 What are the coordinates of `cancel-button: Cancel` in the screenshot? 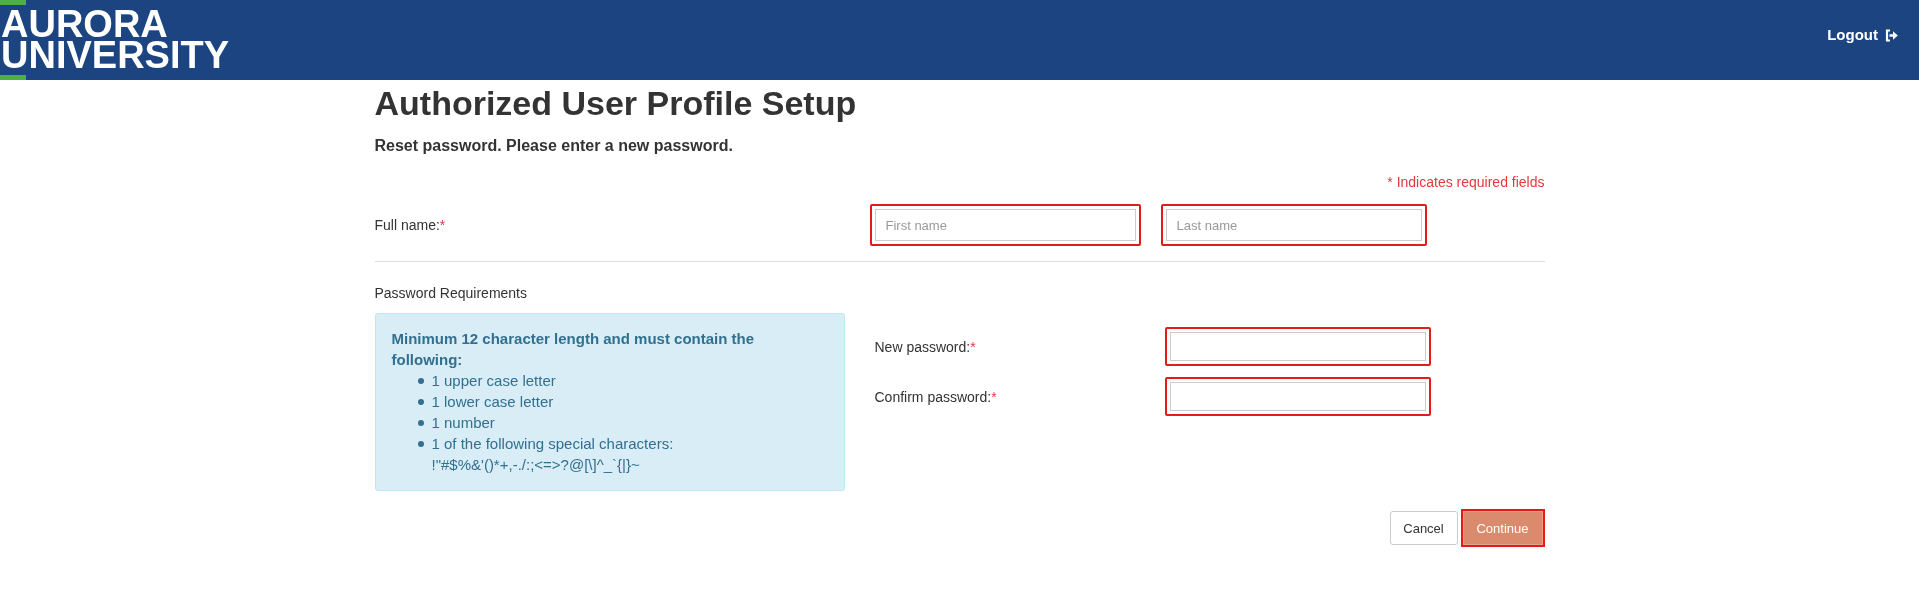 It's located at (1423, 528).